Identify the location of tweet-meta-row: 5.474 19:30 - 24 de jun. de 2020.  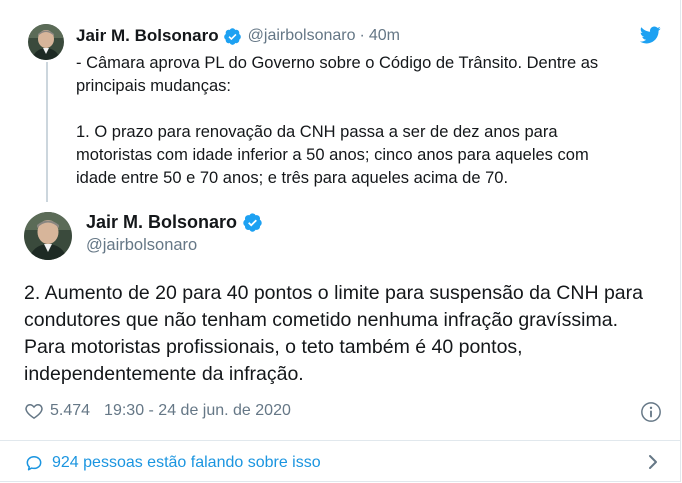
(157, 411).